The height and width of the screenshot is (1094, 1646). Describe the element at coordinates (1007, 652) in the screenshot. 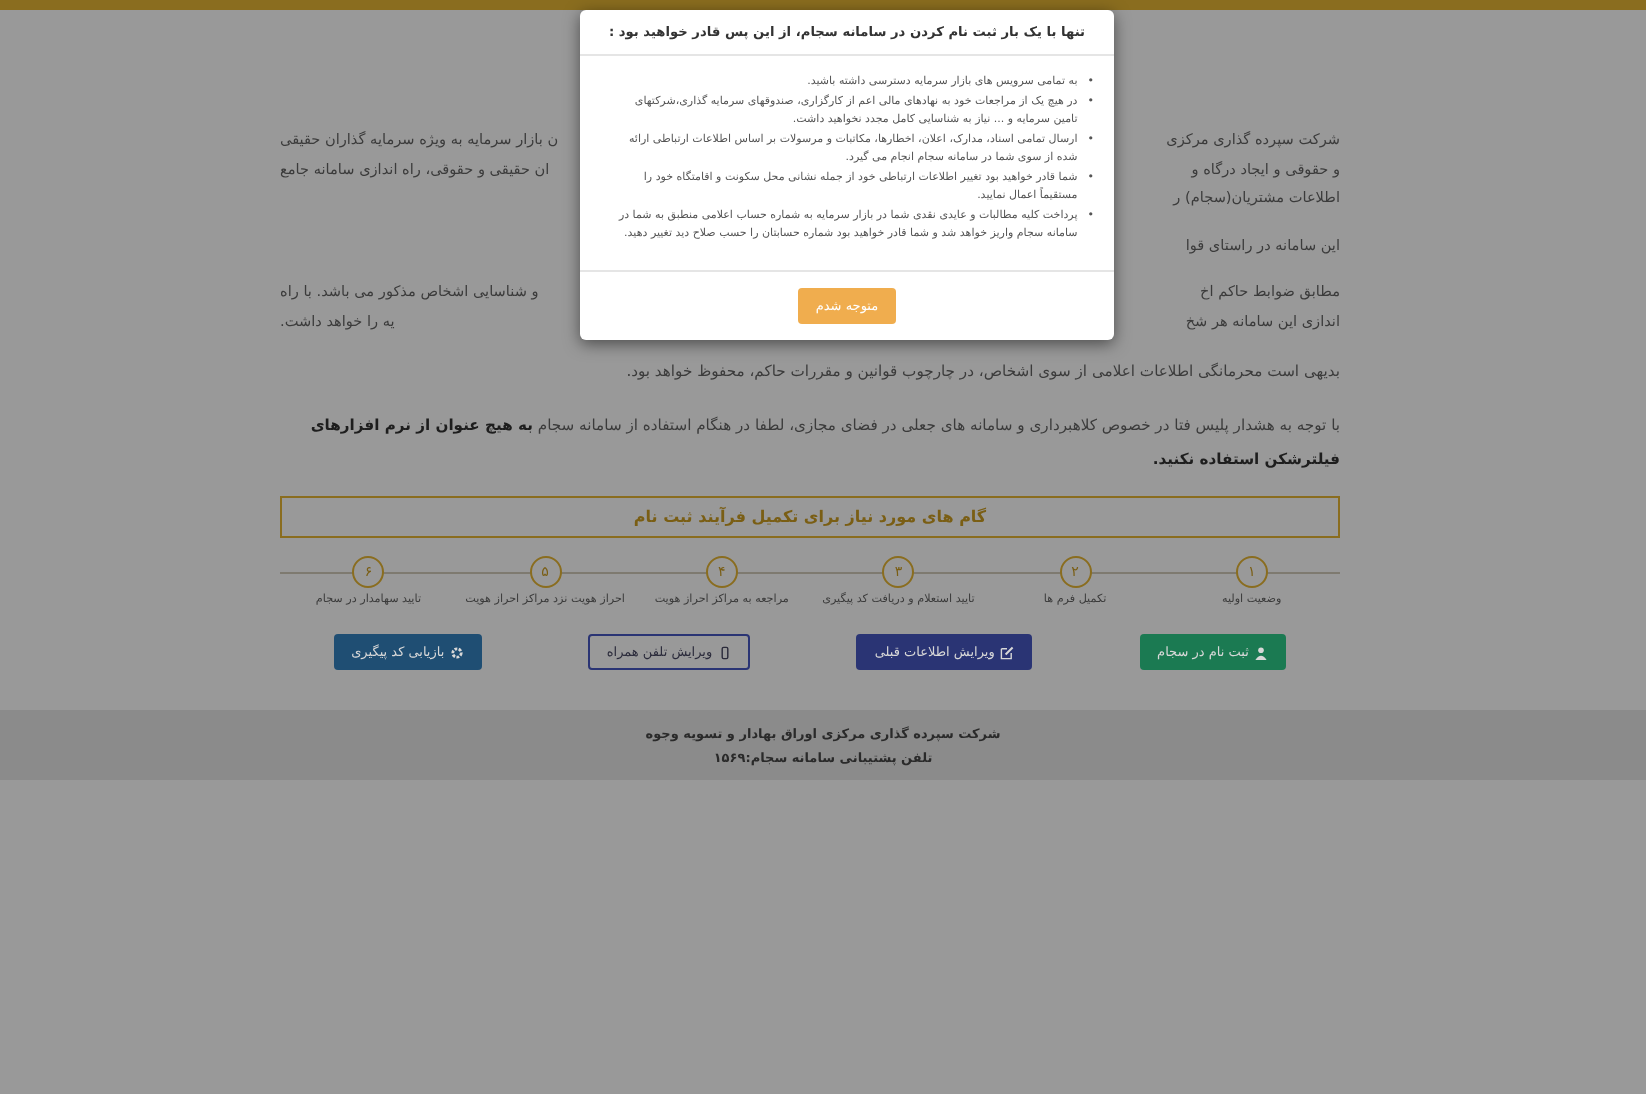

I see `edit-icon` at that location.